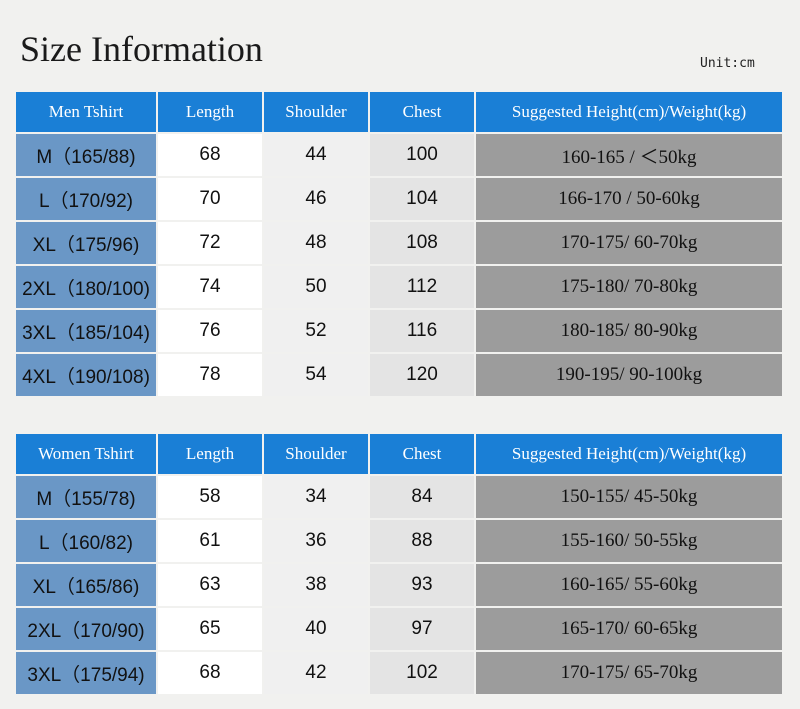 The height and width of the screenshot is (709, 800). Describe the element at coordinates (86, 155) in the screenshot. I see `size-label: M（165/88)` at that location.